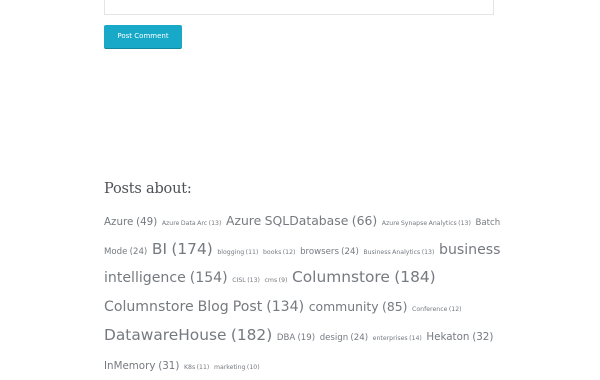 This screenshot has width=600, height=380. What do you see at coordinates (398, 252) in the screenshot?
I see `tag-link: Business Analytics (13)` at bounding box center [398, 252].